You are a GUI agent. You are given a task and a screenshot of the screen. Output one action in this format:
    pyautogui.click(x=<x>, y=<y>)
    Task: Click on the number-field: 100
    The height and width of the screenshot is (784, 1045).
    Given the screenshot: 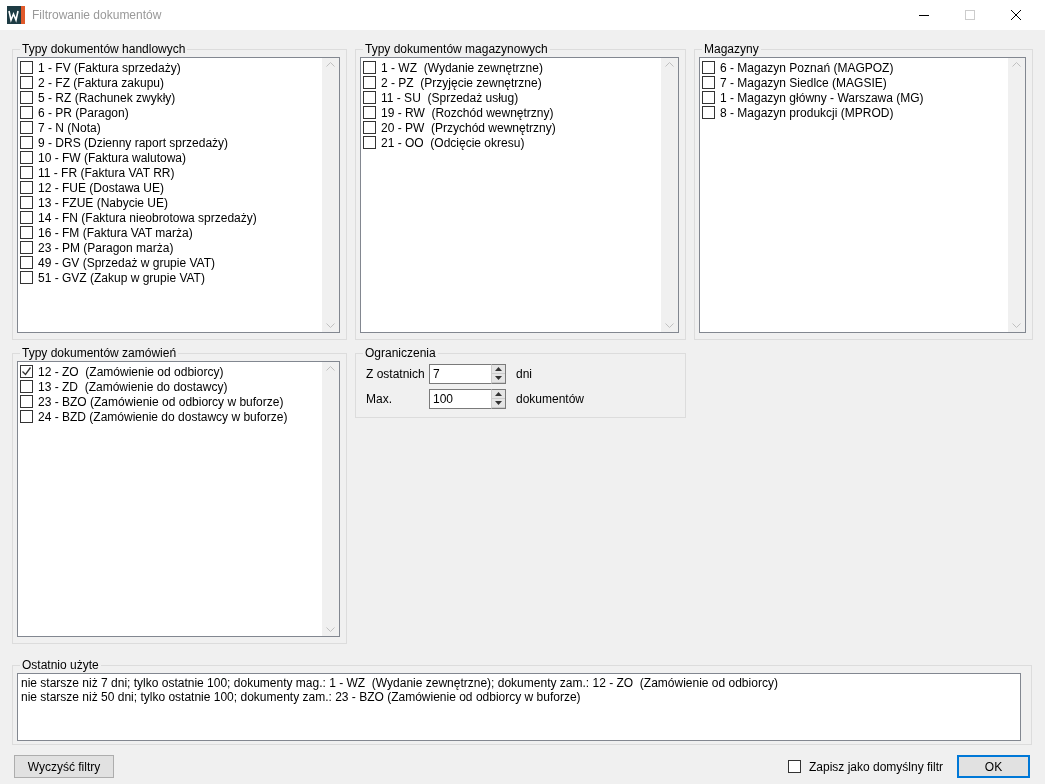 What is the action you would take?
    pyautogui.click(x=460, y=398)
    